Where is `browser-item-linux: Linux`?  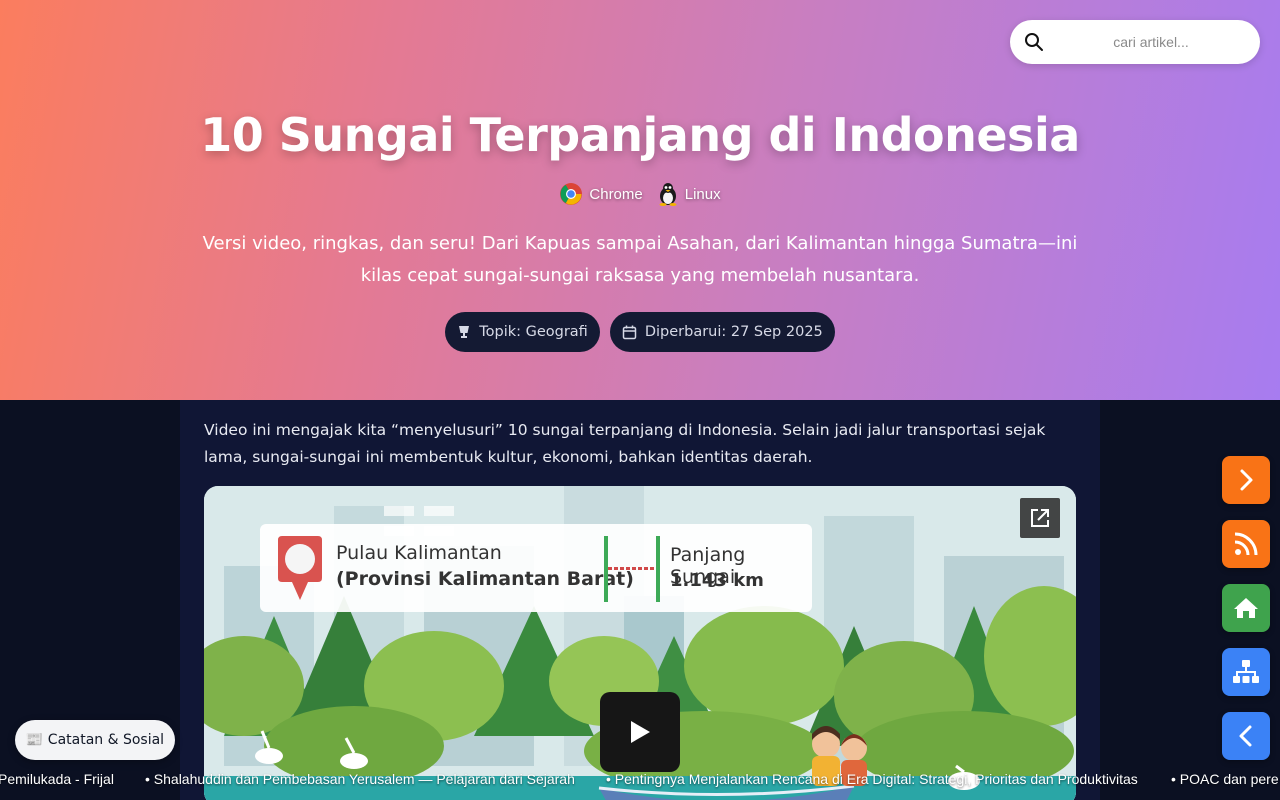 browser-item-linux: Linux is located at coordinates (689, 194).